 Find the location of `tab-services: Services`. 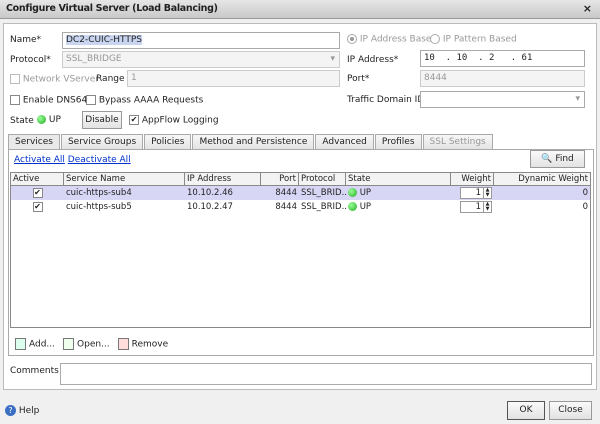

tab-services: Services is located at coordinates (34, 141).